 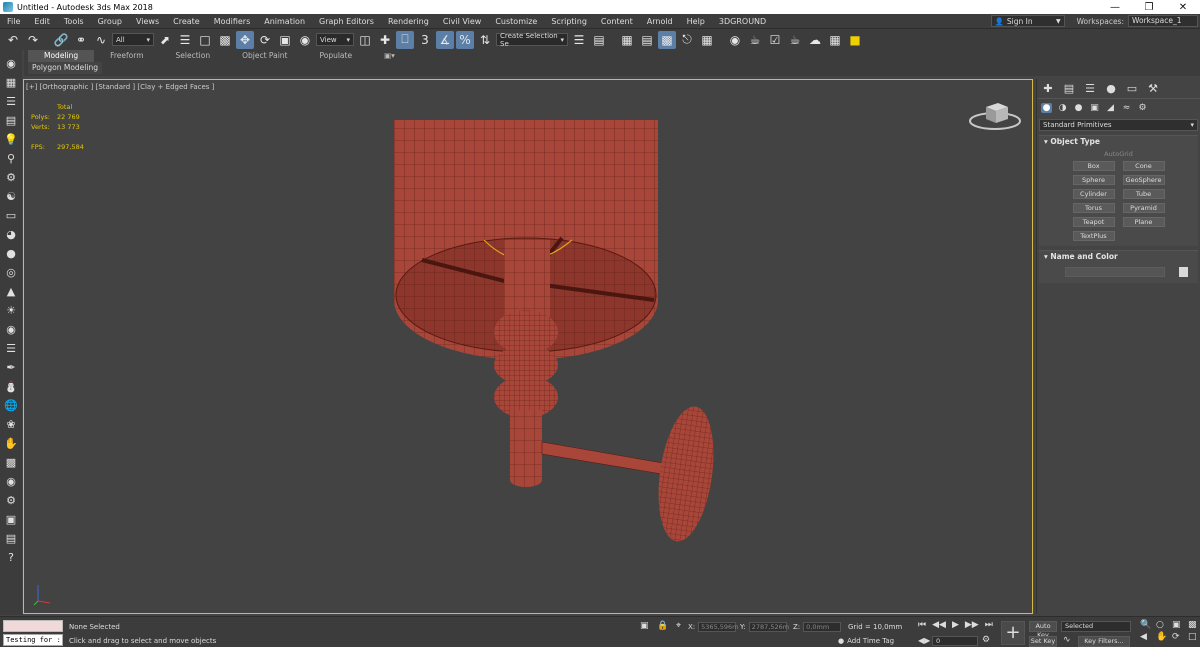 What do you see at coordinates (1142, 108) in the screenshot?
I see `systems-icon: ⚙` at bounding box center [1142, 108].